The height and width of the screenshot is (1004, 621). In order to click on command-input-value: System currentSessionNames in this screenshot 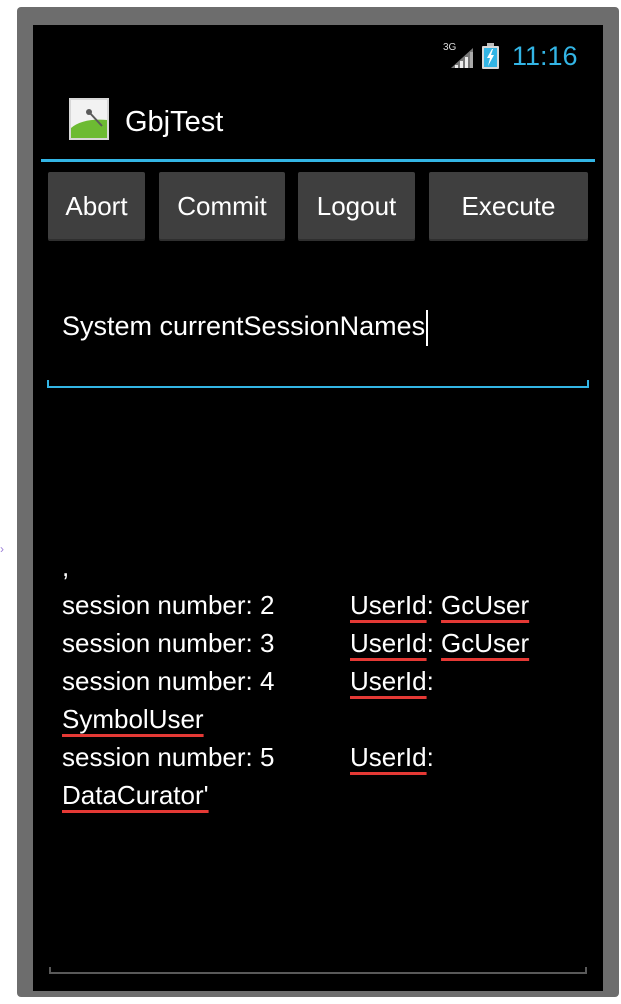, I will do `click(244, 326)`.